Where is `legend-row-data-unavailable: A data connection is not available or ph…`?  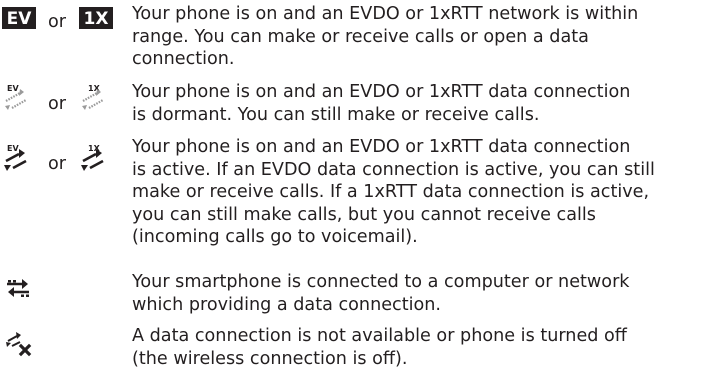
legend-row-data-unavailable: A data connection is not available or ph… is located at coordinates (356, 350).